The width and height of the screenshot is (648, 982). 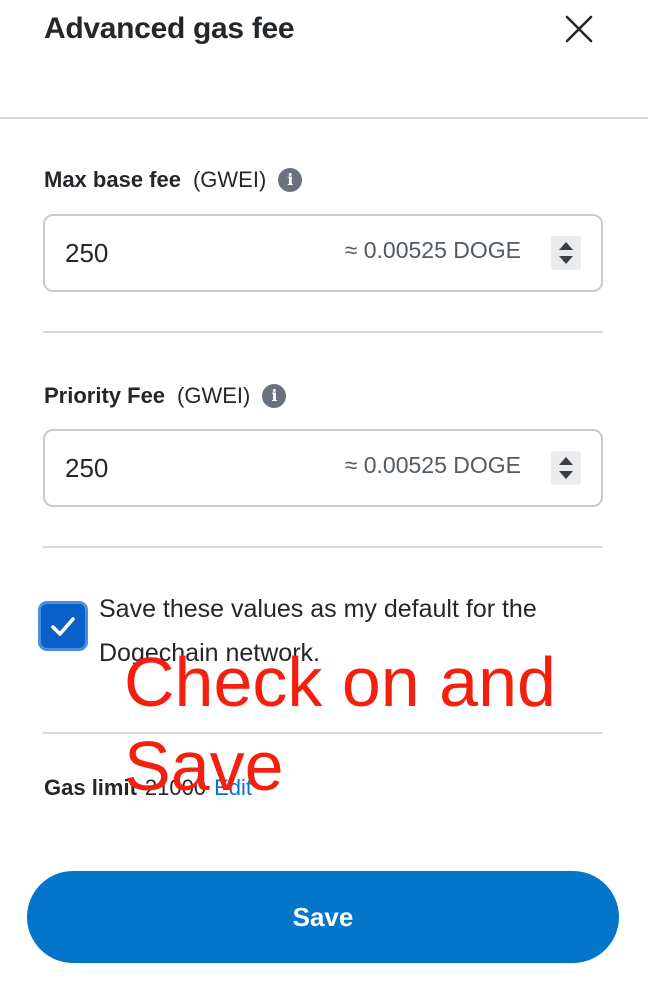 I want to click on priority-fee-value: 250, so click(x=86, y=468).